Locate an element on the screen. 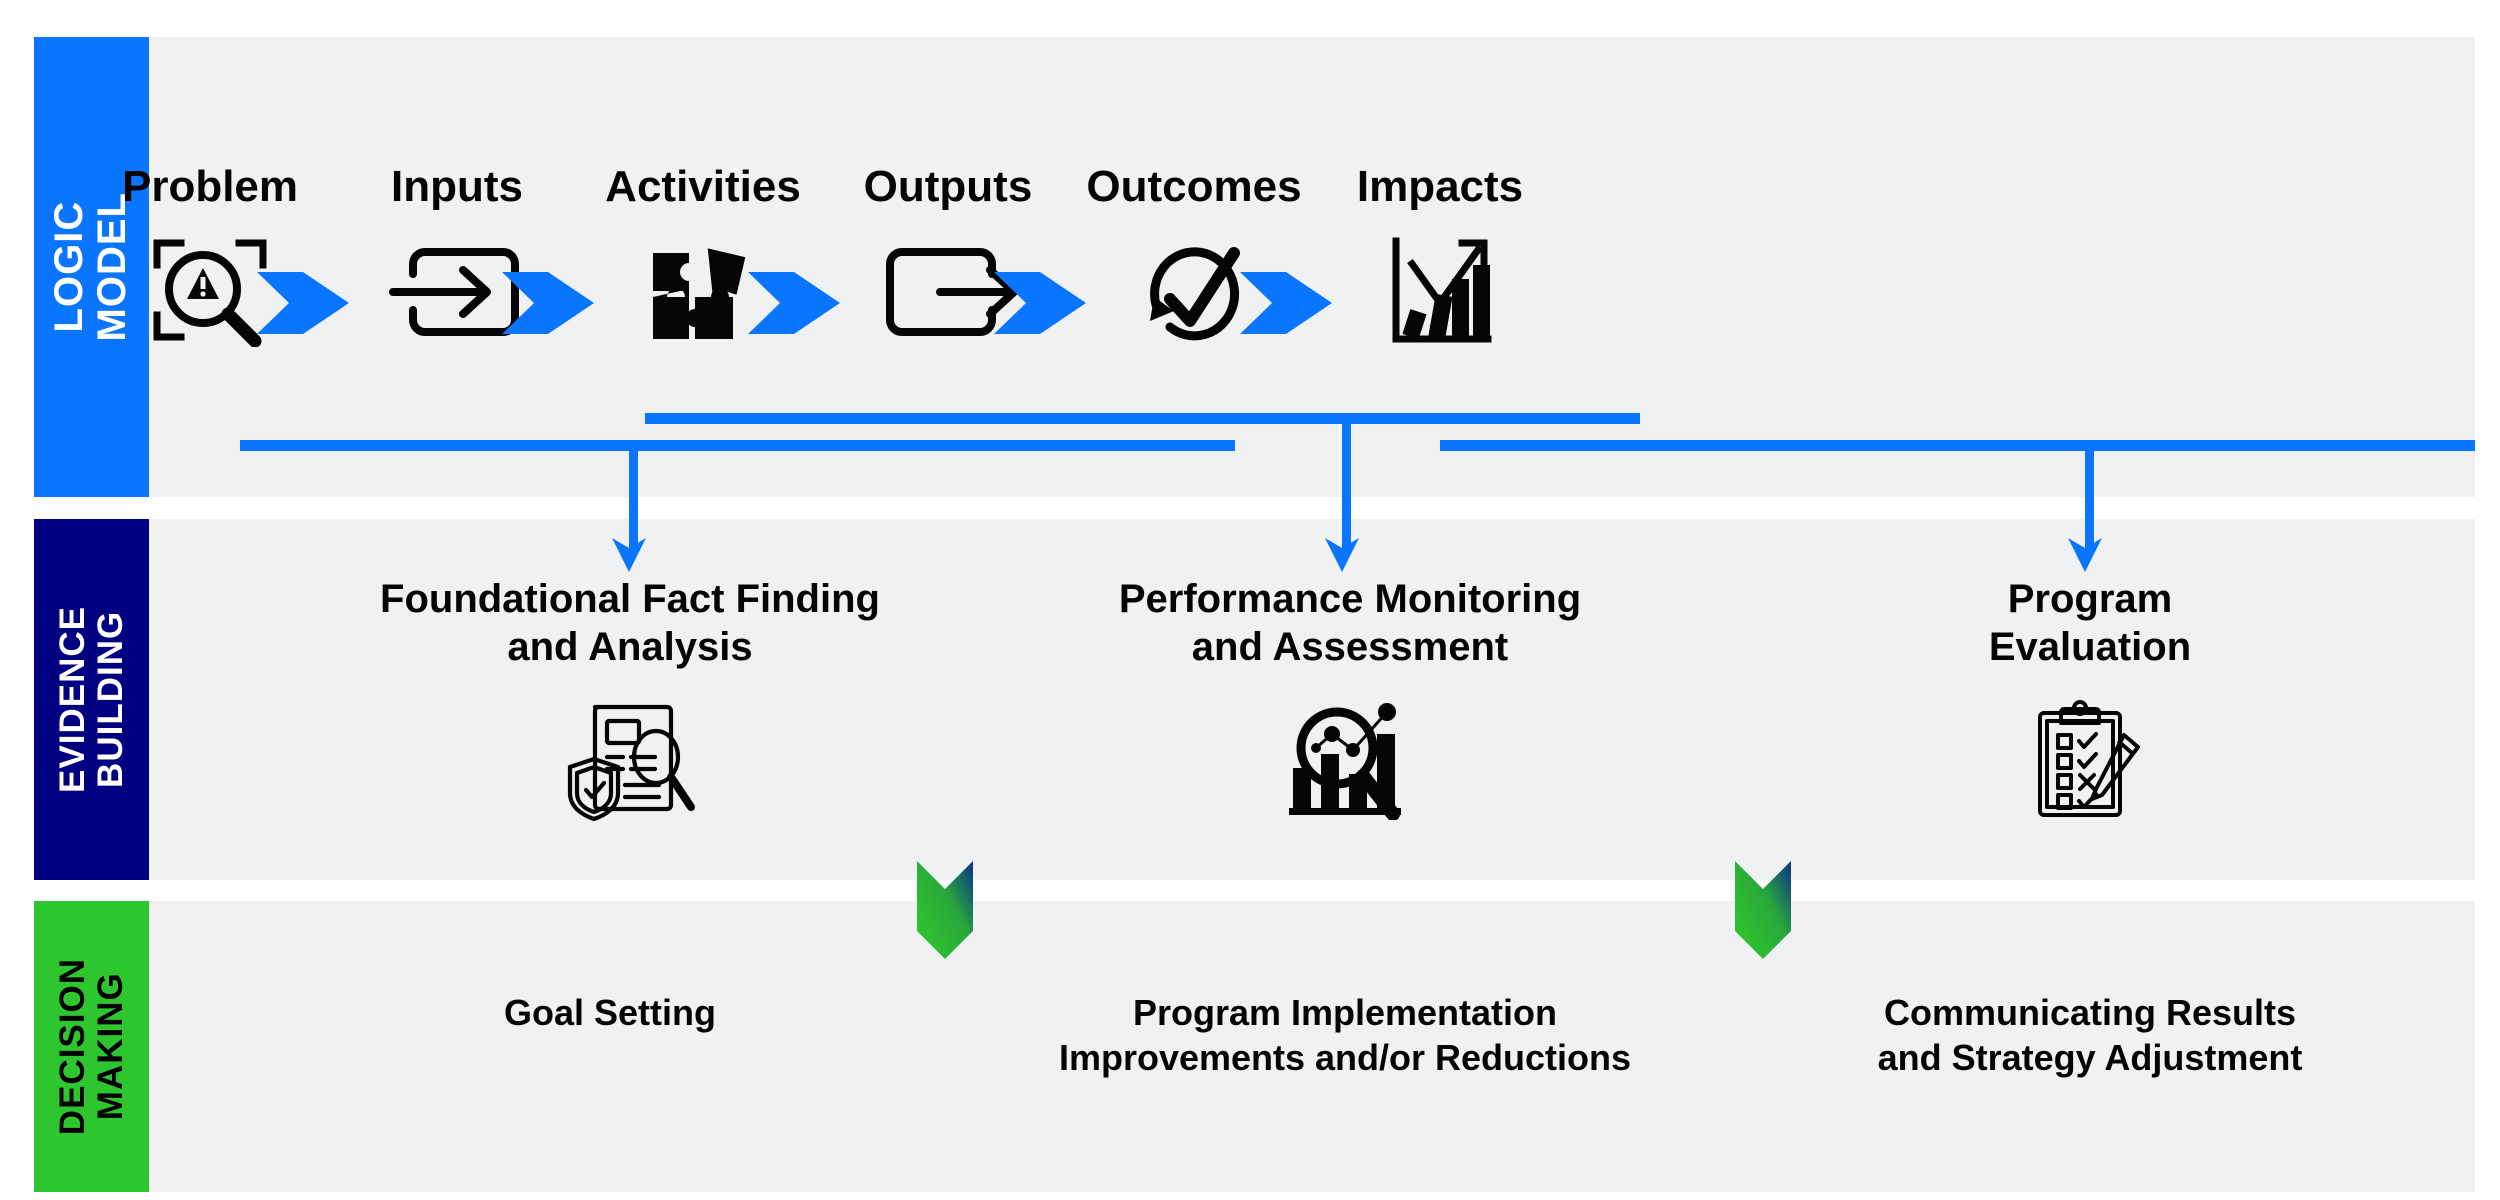  bracket-arrowhead-performance is located at coordinates (1342, 553).